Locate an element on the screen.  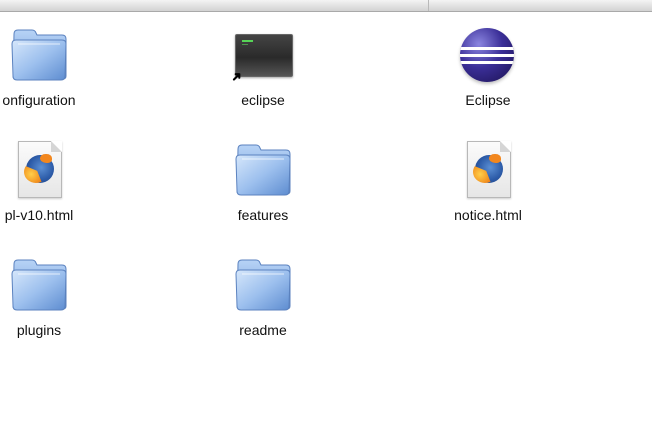
file-item-configuration: onfiguration is located at coordinates (49, 67).